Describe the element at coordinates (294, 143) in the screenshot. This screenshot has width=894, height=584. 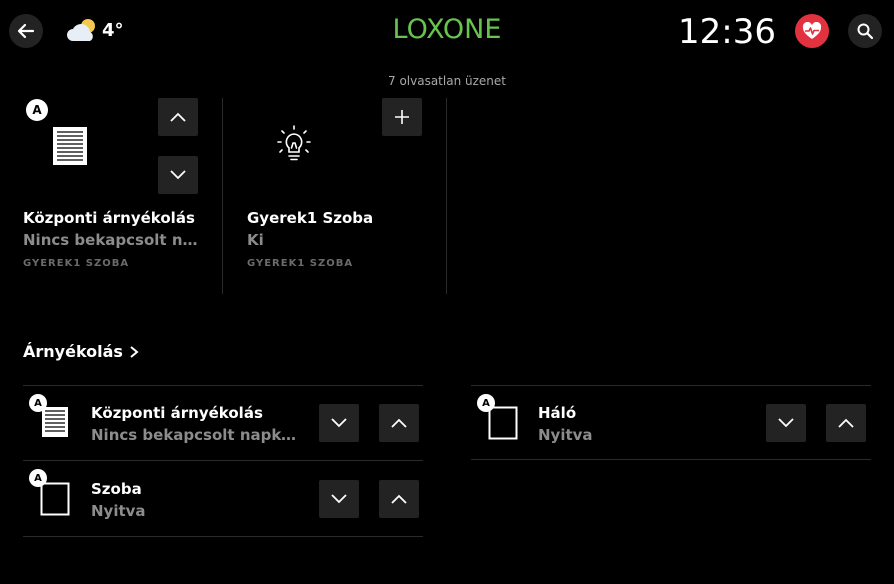
I see `lightbulb-icon` at that location.